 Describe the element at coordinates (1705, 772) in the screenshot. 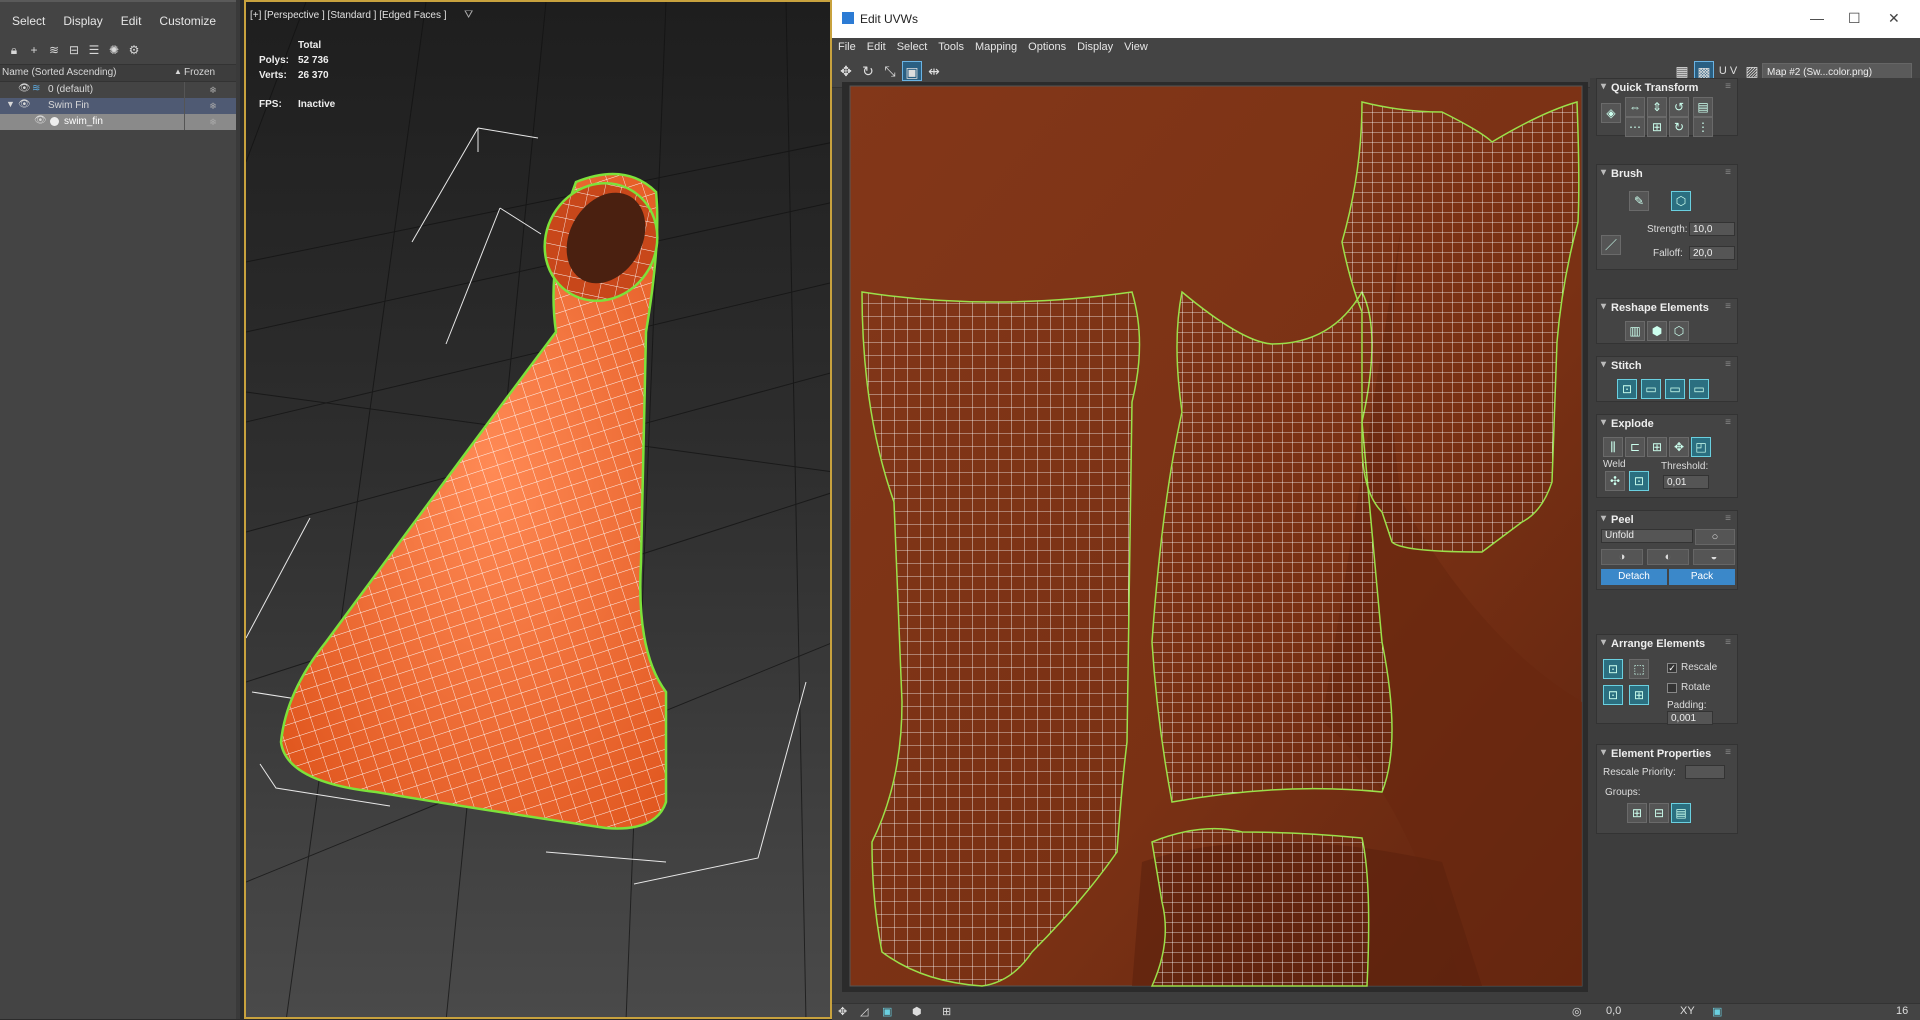

I see `rescale-priority-dropdown` at that location.